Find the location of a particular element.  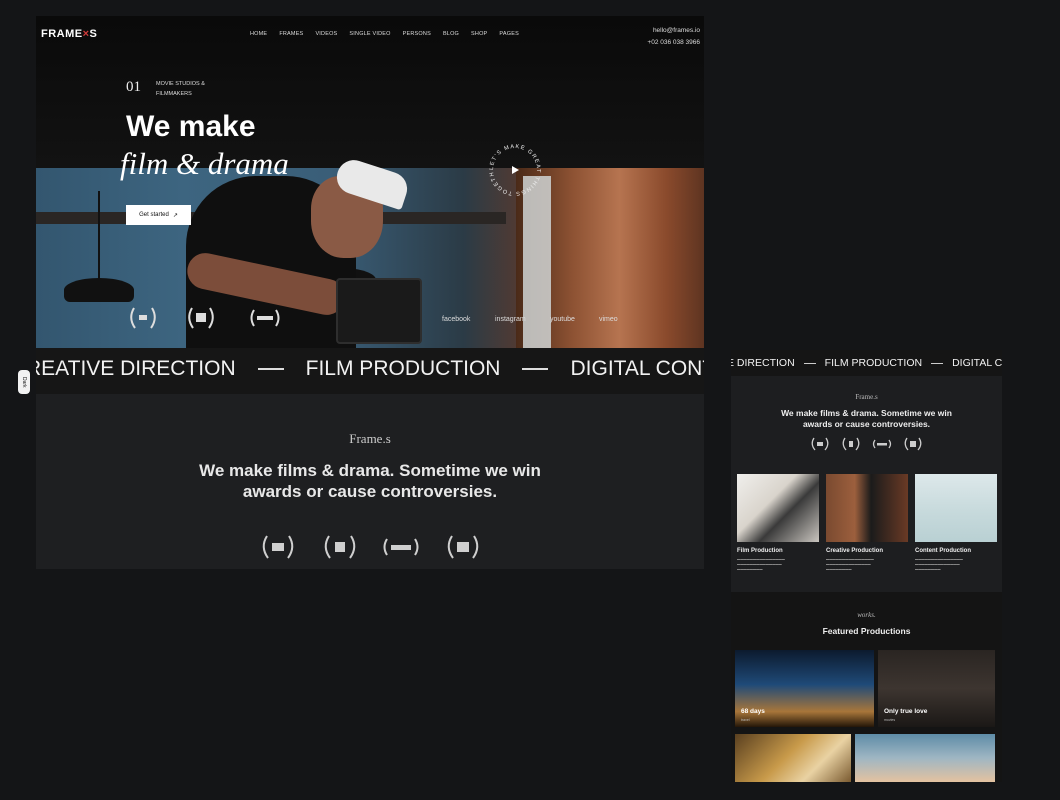

work-card: Only true love movies is located at coordinates (936, 688).